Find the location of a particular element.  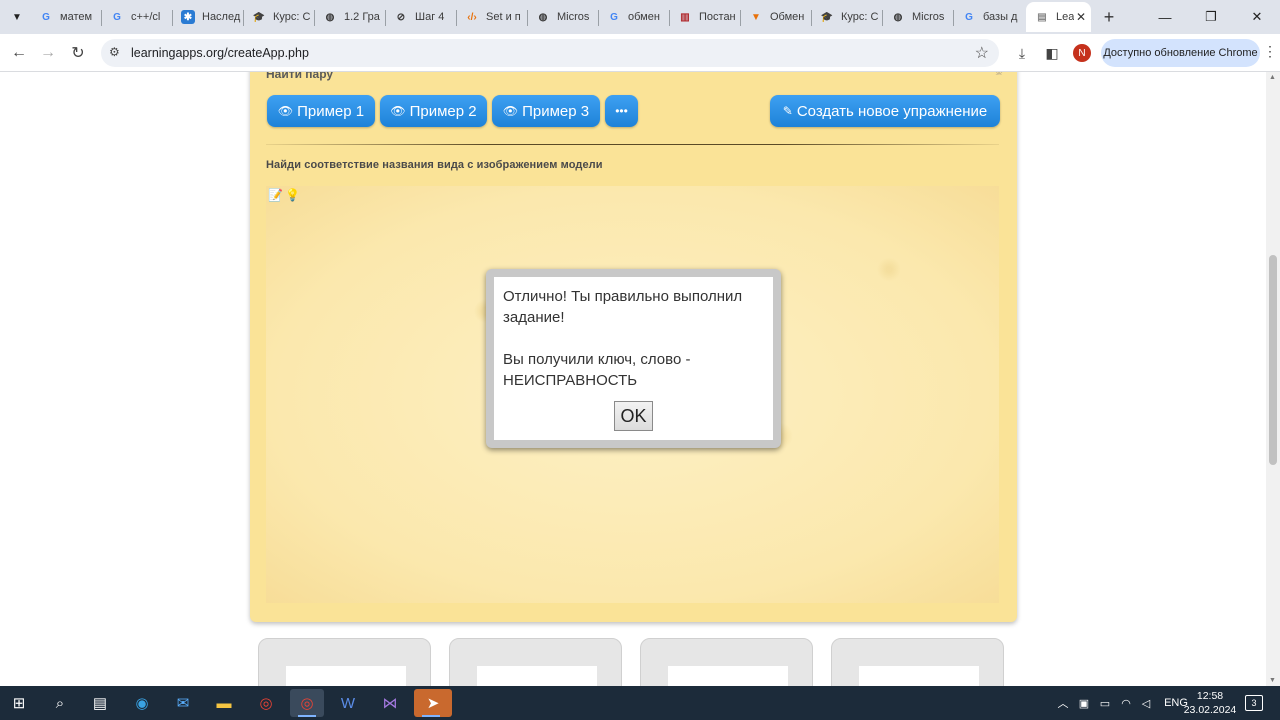

reload-icon: ↻ is located at coordinates (78, 53).